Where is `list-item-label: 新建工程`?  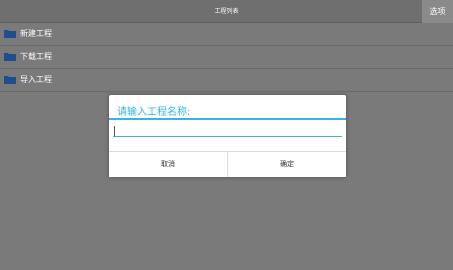 list-item-label: 新建工程 is located at coordinates (36, 33).